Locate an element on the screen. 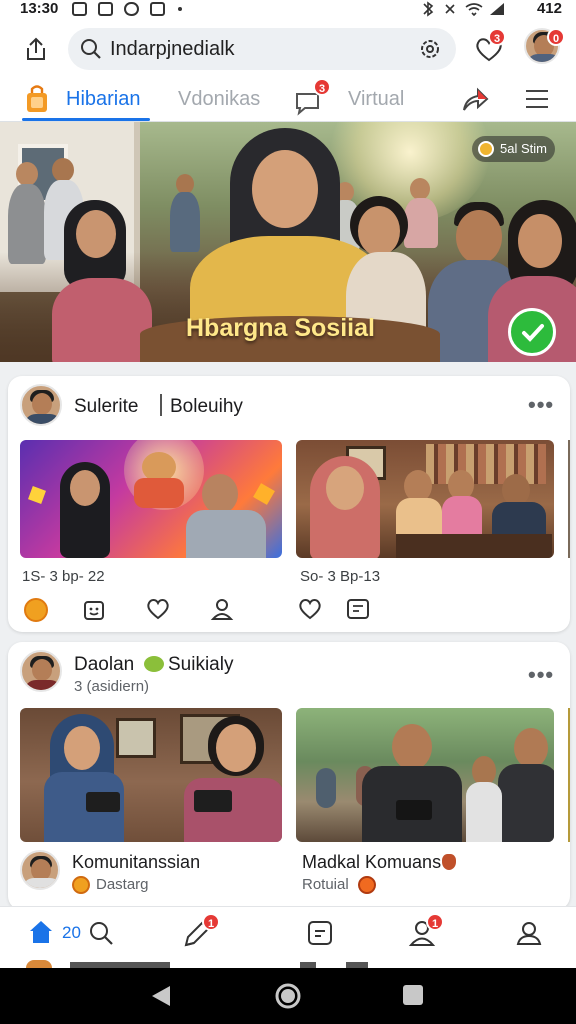  tab-chat-badge: 3 is located at coordinates (322, 87).